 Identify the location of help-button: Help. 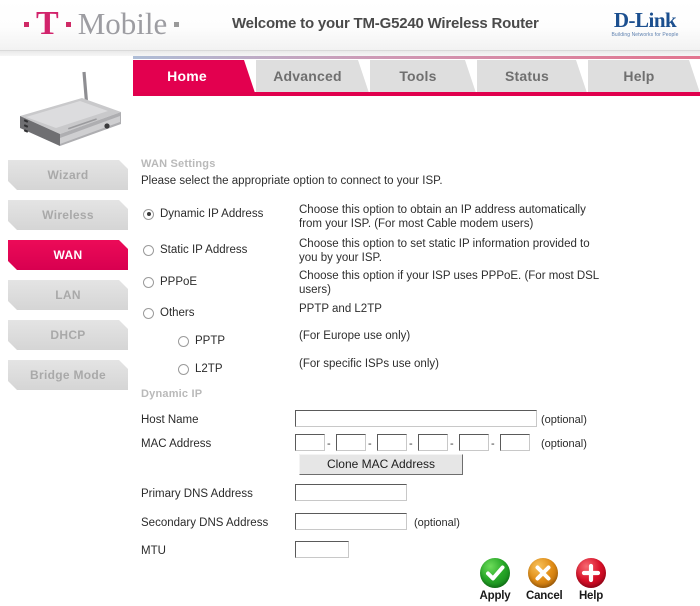
(591, 582).